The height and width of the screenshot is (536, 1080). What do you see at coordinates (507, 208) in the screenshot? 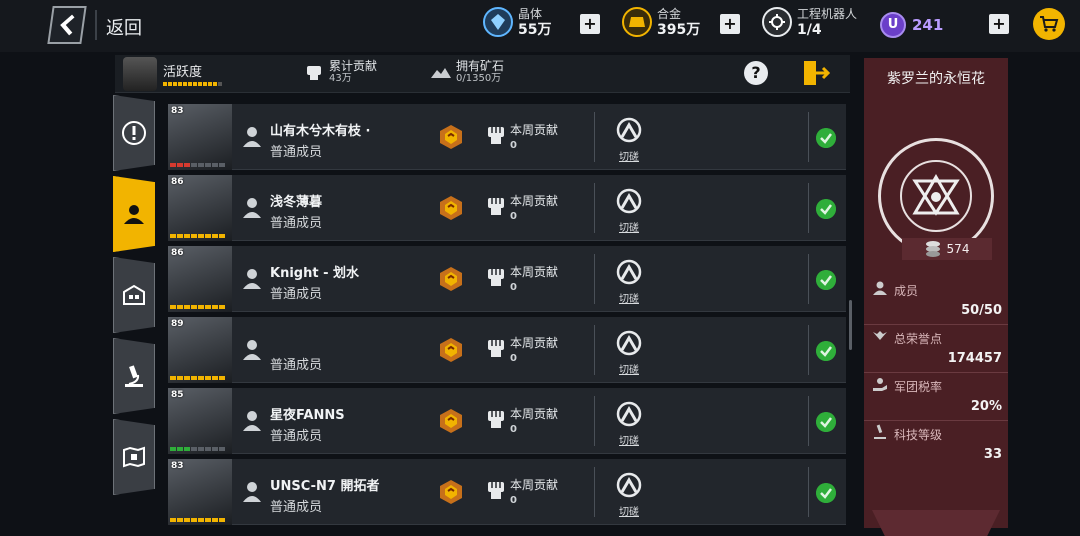
I see `member-row: 86 浅冬薄暮 普通成员 本周贡献 0 切磋` at bounding box center [507, 208].